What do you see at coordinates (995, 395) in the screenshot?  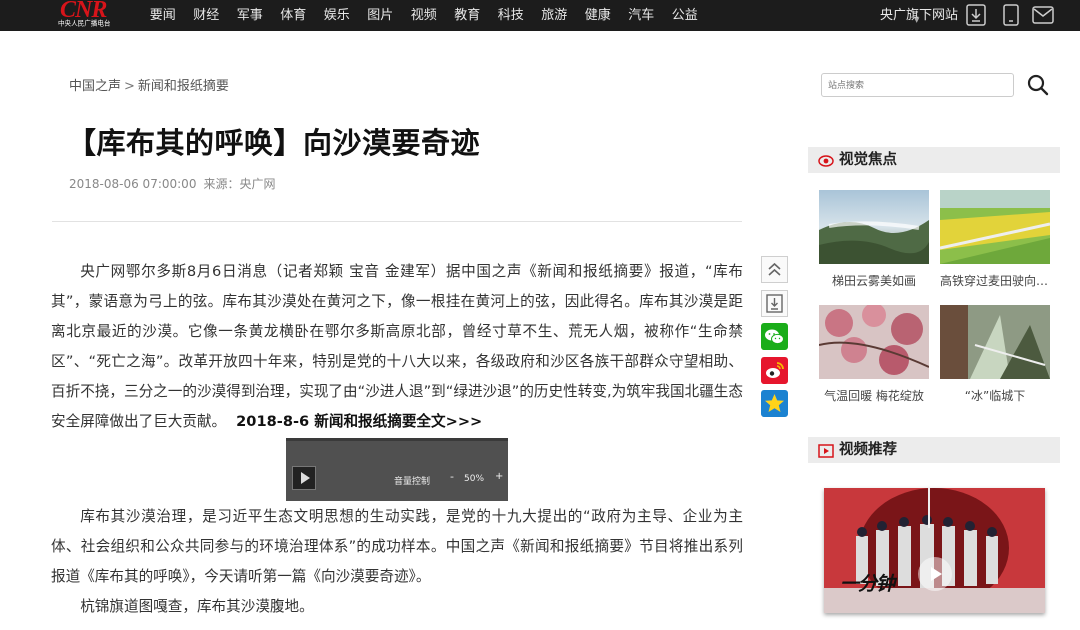 I see `focus-caption-4: “冰”临城下` at bounding box center [995, 395].